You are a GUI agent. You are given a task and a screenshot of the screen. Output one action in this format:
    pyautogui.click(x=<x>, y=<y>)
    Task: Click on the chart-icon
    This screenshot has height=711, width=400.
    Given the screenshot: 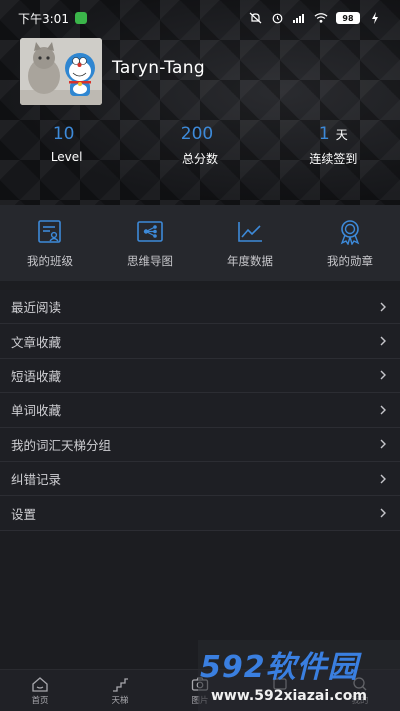 What is the action you would take?
    pyautogui.click(x=250, y=232)
    